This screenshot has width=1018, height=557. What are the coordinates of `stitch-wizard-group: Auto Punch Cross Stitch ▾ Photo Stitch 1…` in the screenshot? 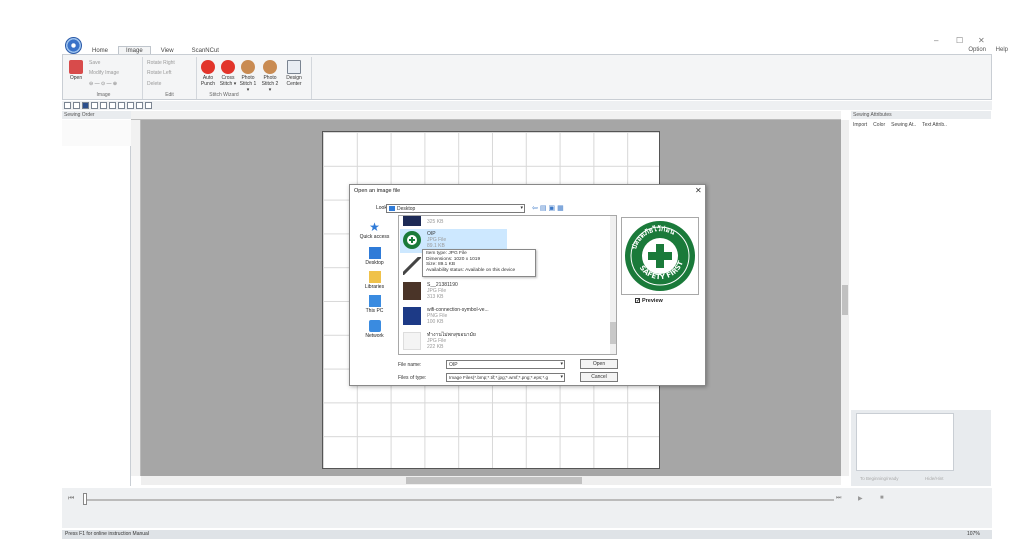 It's located at (254, 78).